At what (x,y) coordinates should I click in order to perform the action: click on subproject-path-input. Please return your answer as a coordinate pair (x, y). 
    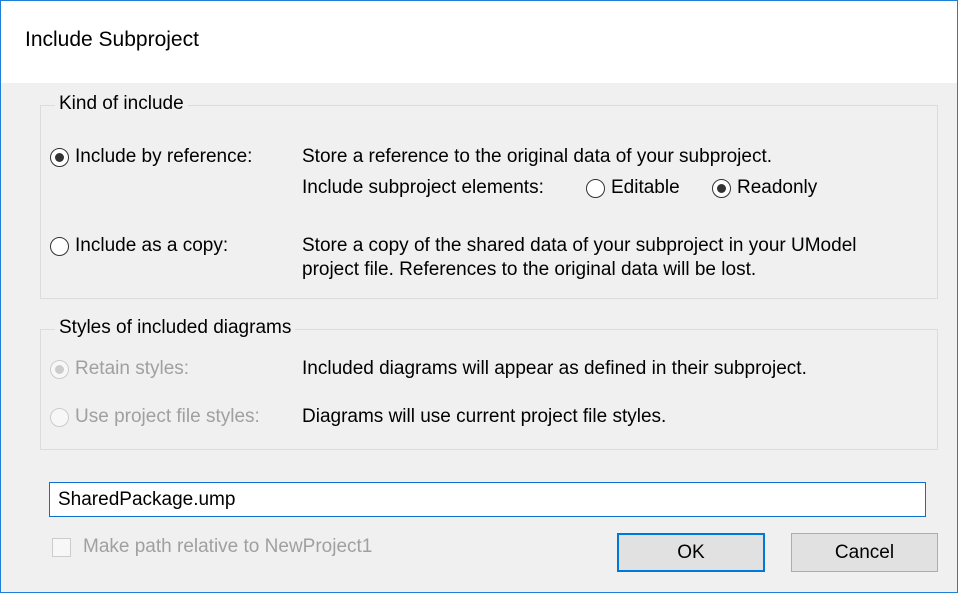
    Looking at the image, I should click on (487, 499).